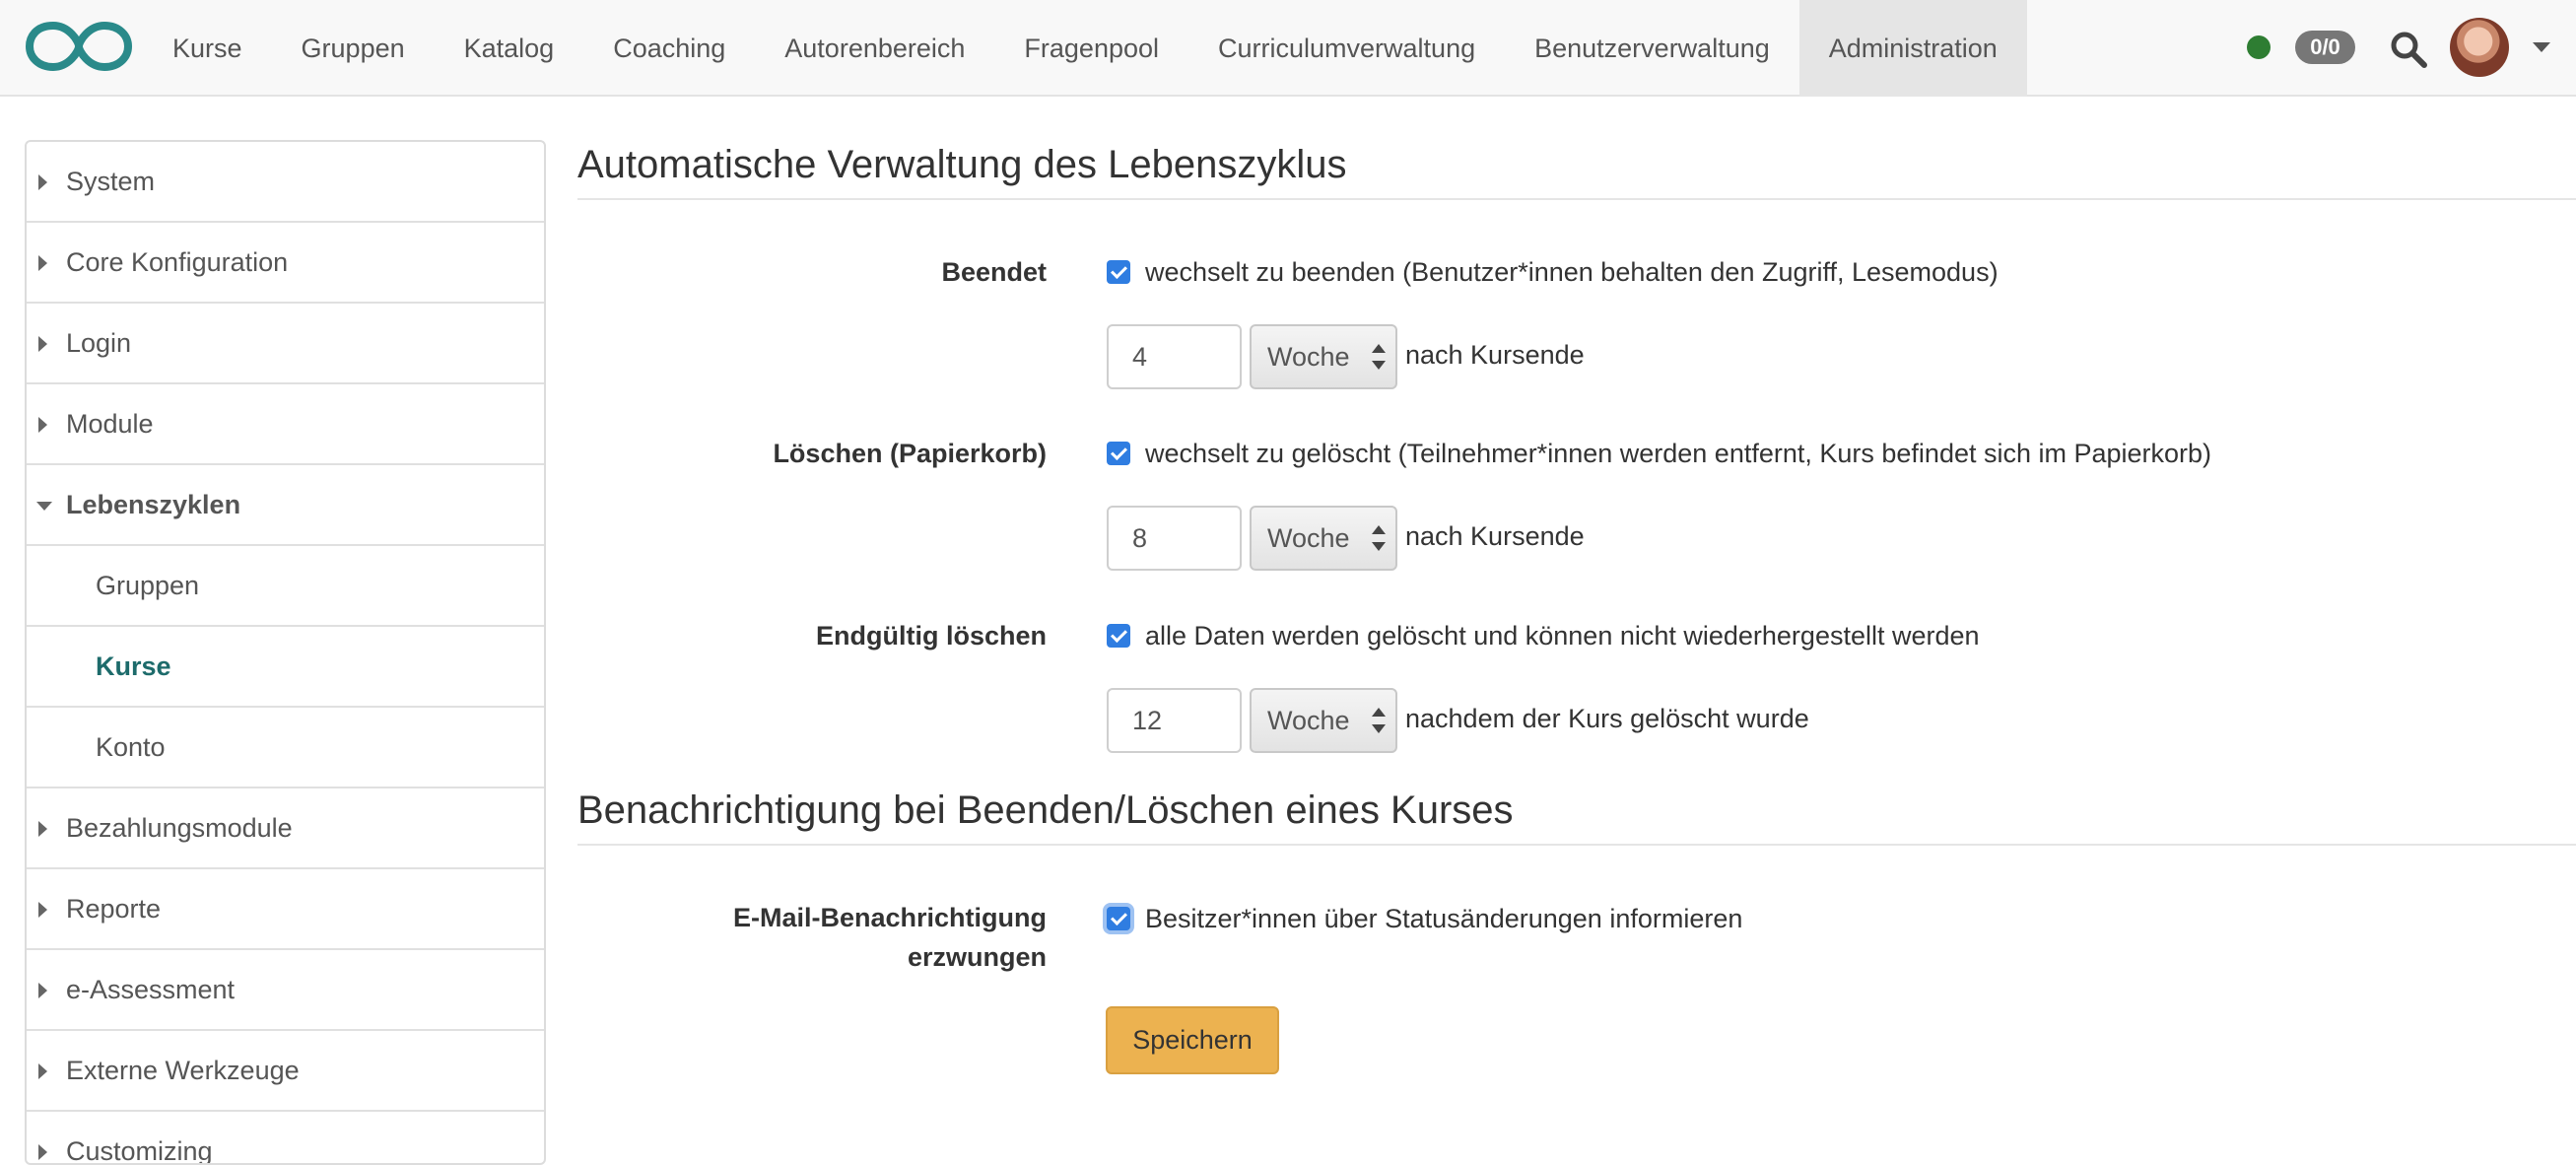 This screenshot has width=2576, height=1165. I want to click on sidebar-item-customizing: Customizing, so click(285, 1138).